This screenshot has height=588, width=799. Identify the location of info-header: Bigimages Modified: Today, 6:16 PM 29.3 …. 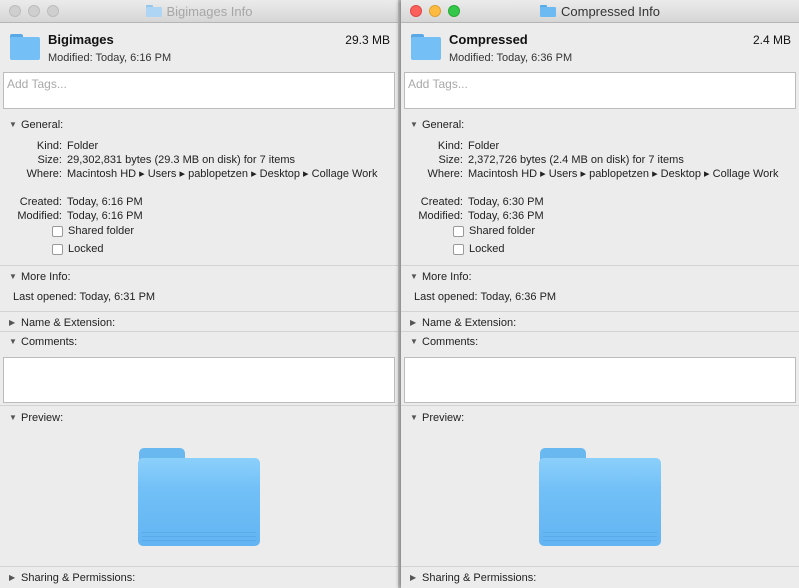
(199, 45).